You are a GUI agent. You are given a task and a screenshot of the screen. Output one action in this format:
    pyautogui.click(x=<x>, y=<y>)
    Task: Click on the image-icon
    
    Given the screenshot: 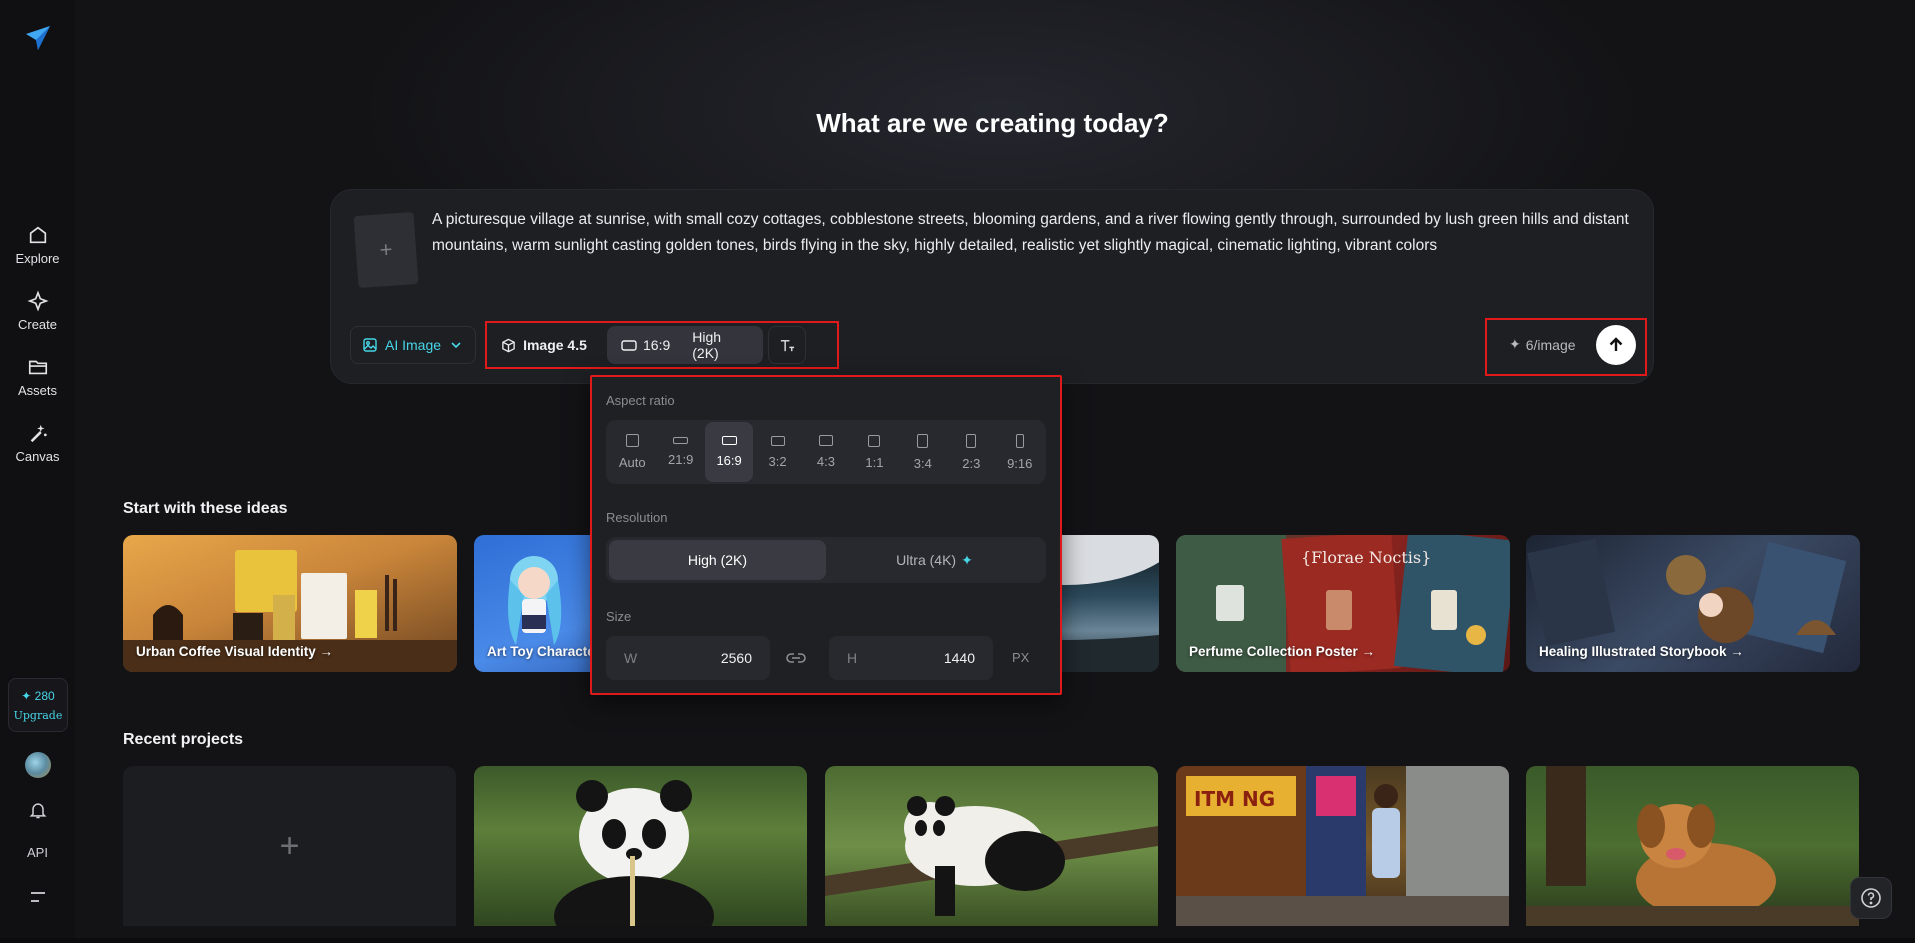 What is the action you would take?
    pyautogui.click(x=370, y=345)
    